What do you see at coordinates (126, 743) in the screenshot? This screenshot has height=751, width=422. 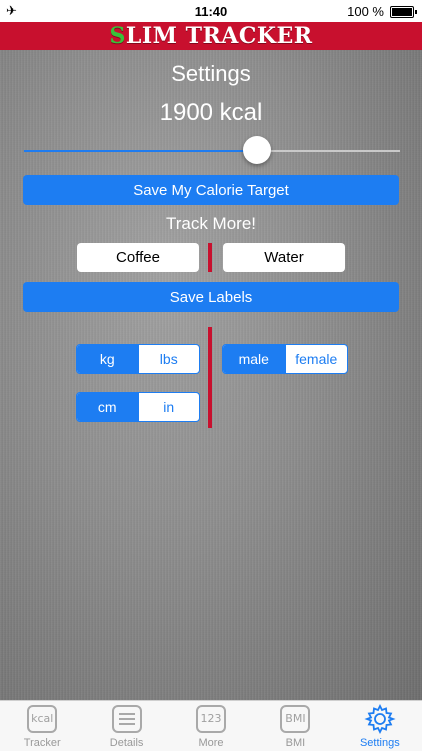 I see `tab-label: Details` at bounding box center [126, 743].